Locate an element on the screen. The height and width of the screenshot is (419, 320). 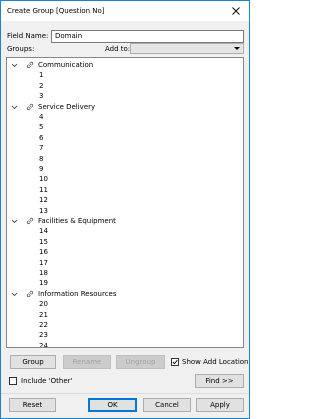
field-name-input: Domain is located at coordinates (147, 36).